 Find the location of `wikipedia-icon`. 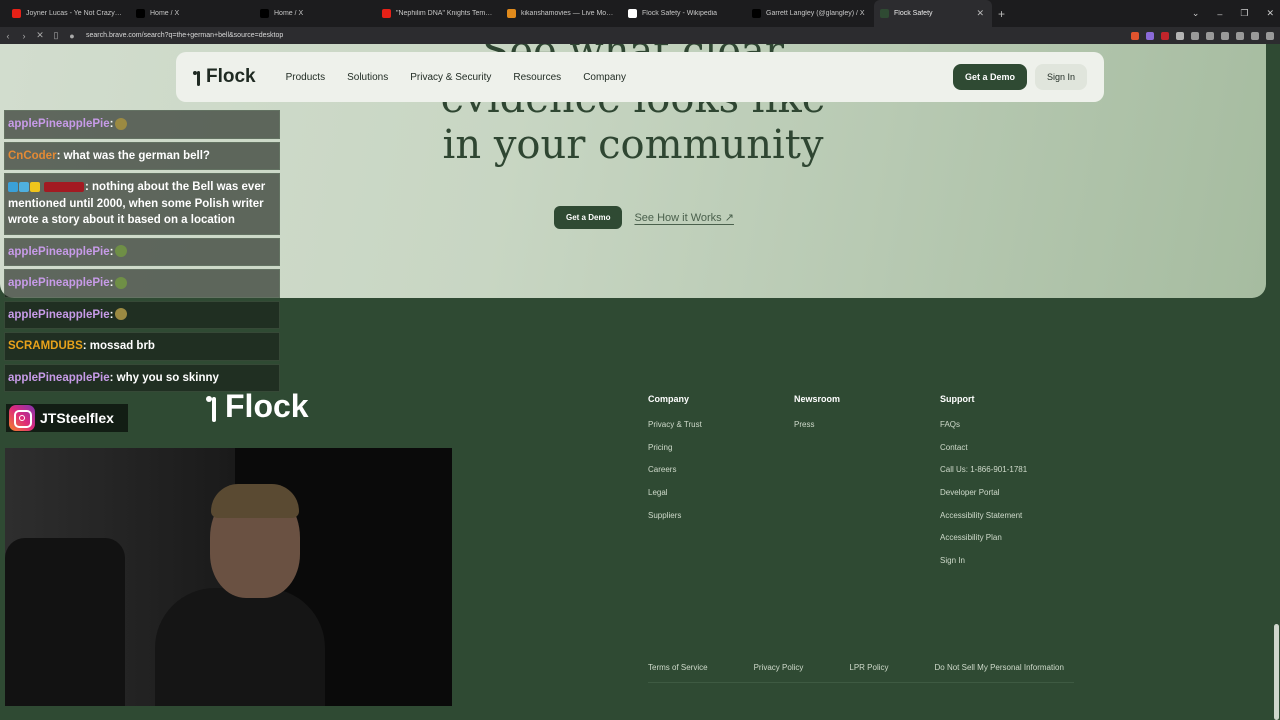

wikipedia-icon is located at coordinates (632, 13).